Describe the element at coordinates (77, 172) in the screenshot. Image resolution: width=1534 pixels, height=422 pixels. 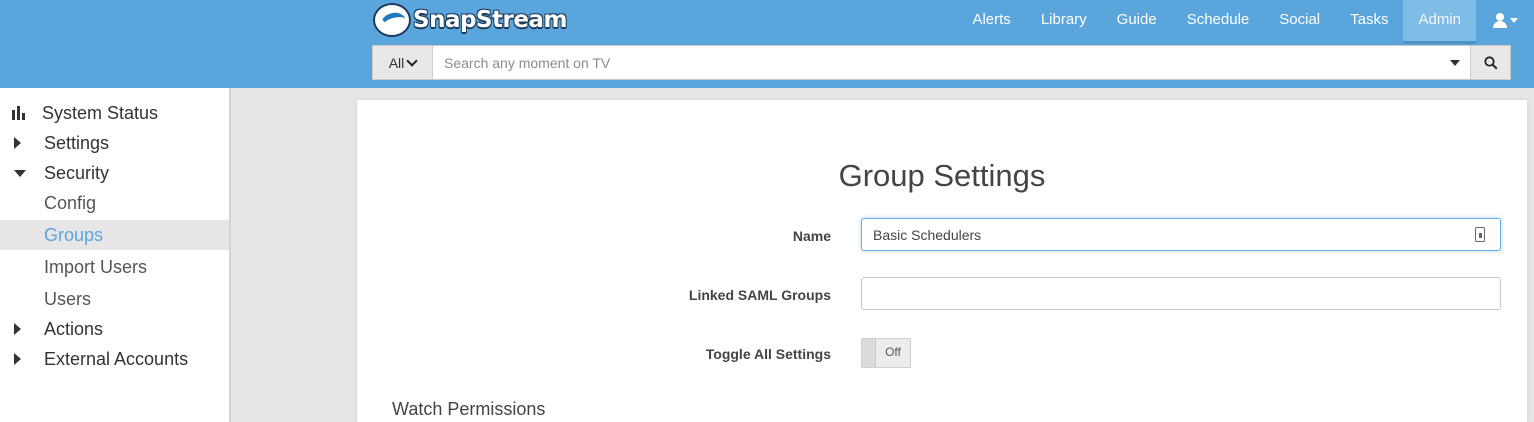
I see `sidebar-item-label: Security` at that location.